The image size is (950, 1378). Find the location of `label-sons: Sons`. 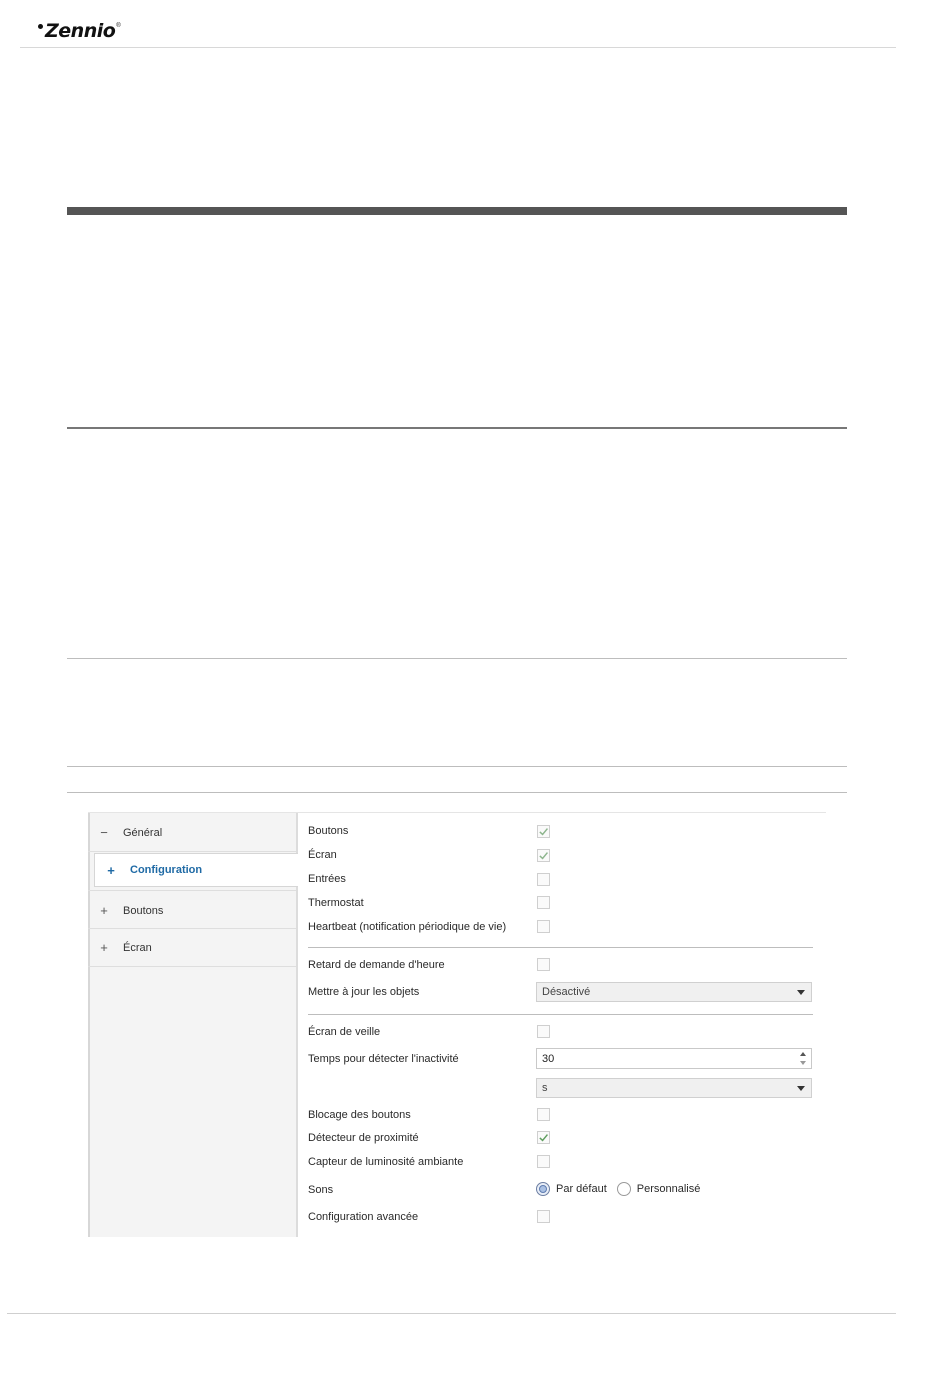

label-sons: Sons is located at coordinates (321, 1190).